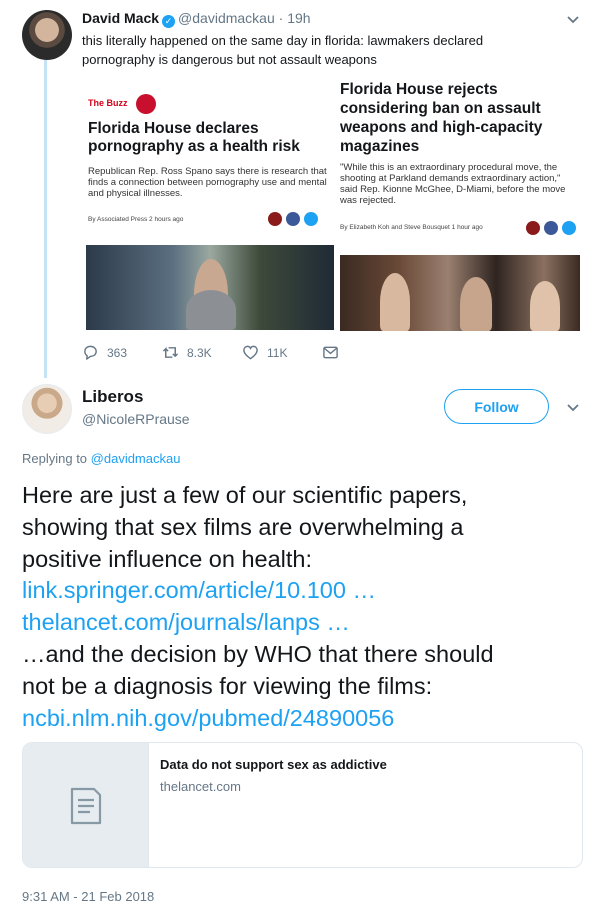  Describe the element at coordinates (88, 896) in the screenshot. I see `tweet-timestamp: 9:31 AM - 21 Feb 2018` at that location.